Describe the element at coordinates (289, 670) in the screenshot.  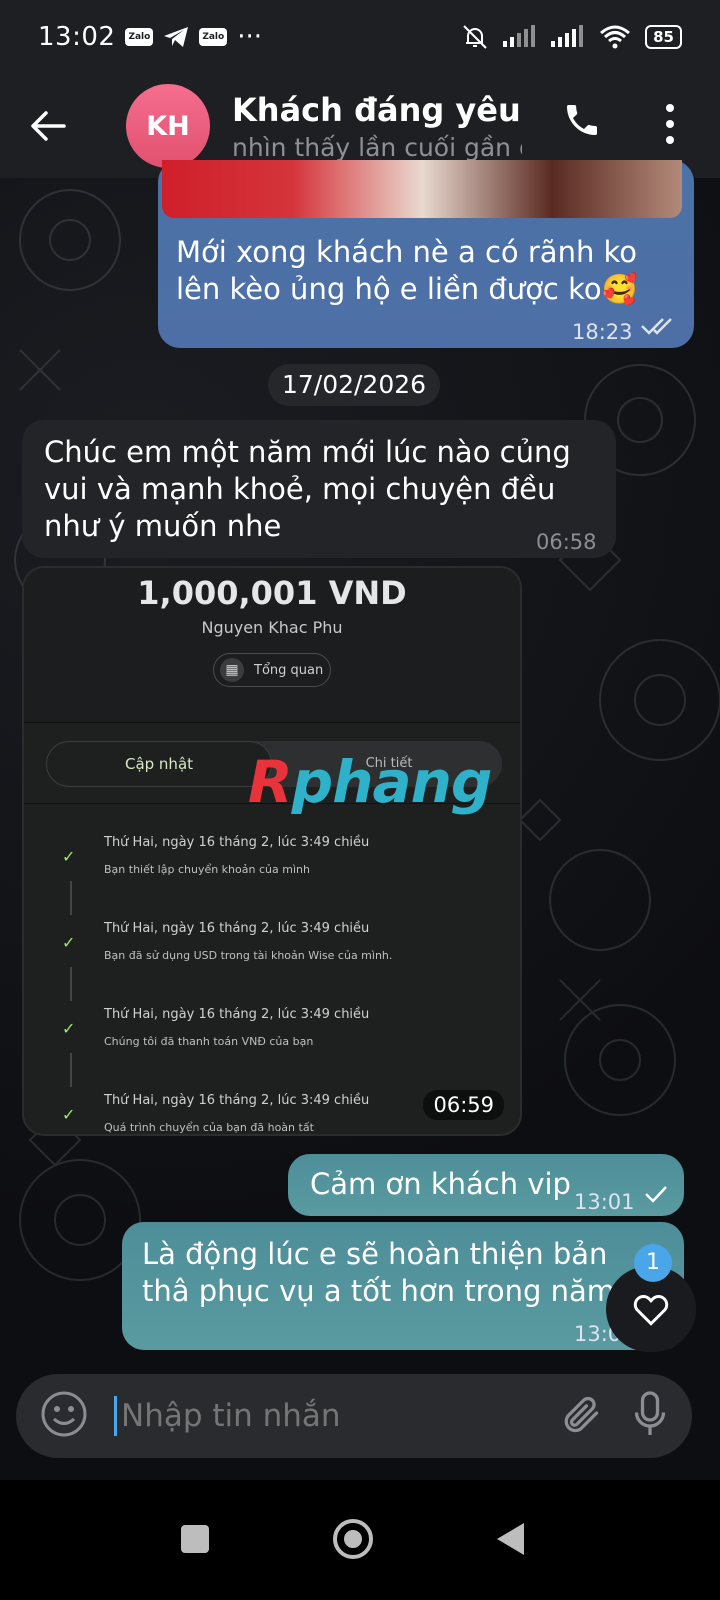
I see `overview-label: Tổng quan` at that location.